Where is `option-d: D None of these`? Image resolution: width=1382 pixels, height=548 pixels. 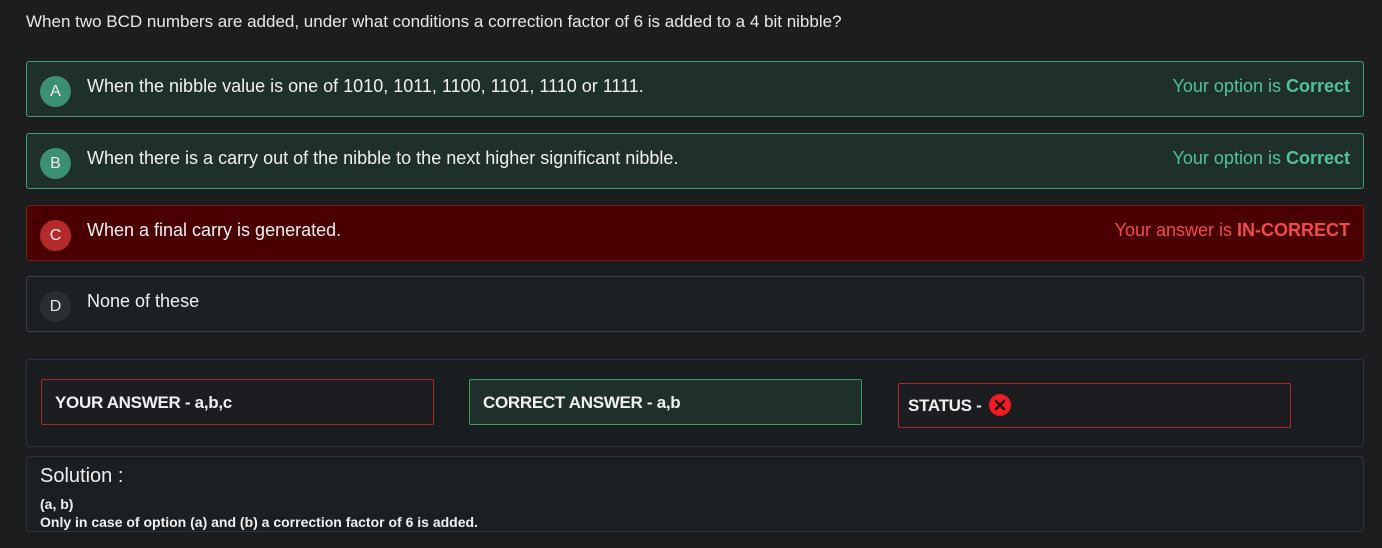
option-d: D None of these is located at coordinates (695, 304).